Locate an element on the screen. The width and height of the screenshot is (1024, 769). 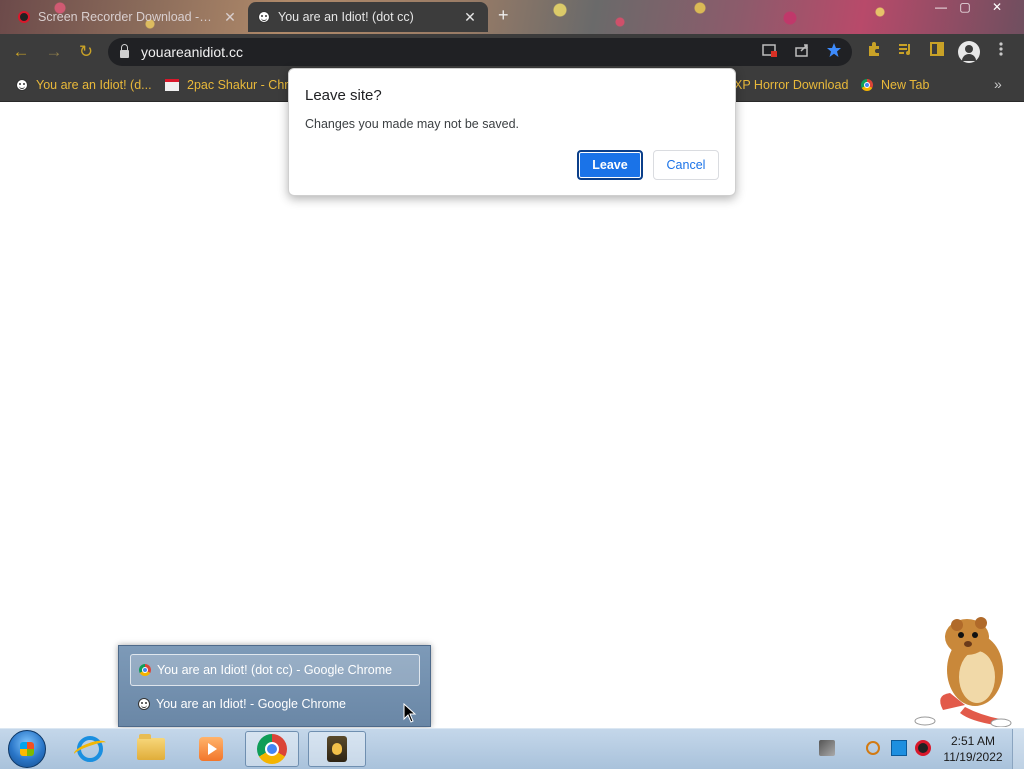
browser-toolbar: ← → ↻ youareanidiot.cc is located at coordinates (512, 52).